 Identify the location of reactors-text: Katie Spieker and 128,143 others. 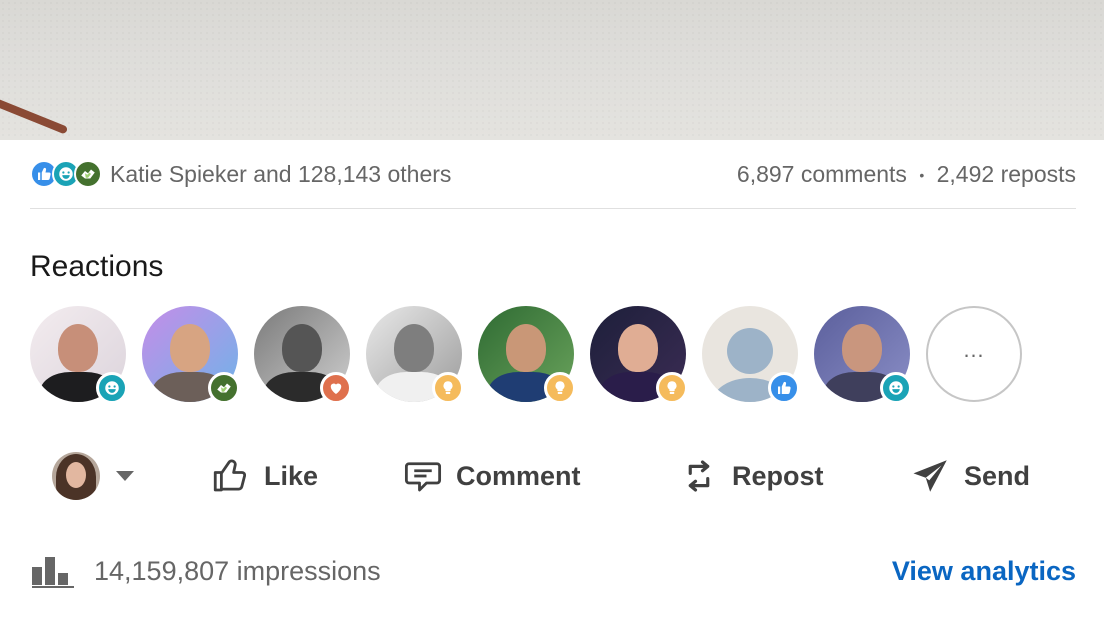
(280, 174).